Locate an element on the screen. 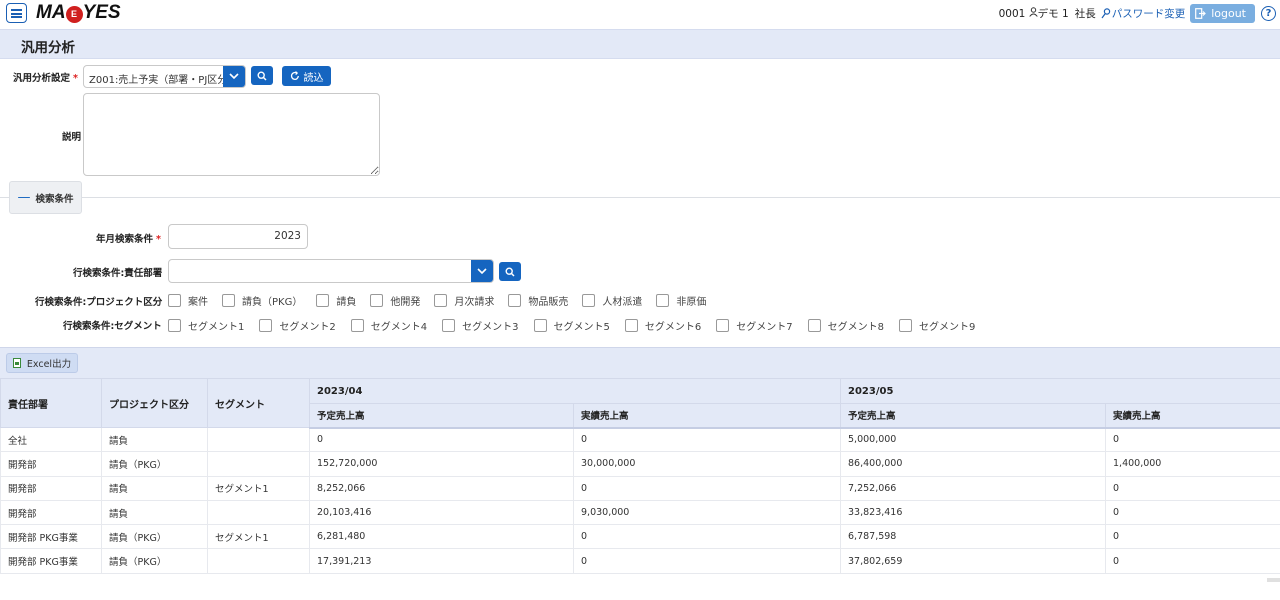  change-password-link: パスワード変更 is located at coordinates (1143, 13).